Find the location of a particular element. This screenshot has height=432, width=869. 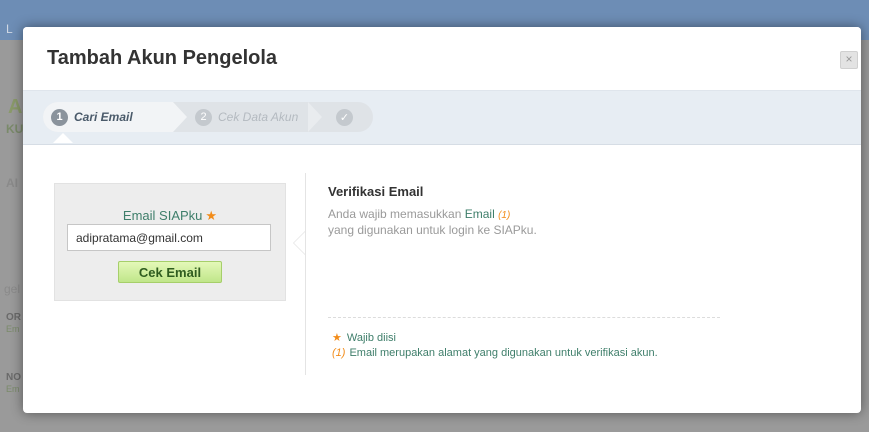

step-cari-email: 1 Cari Email is located at coordinates (108, 117).